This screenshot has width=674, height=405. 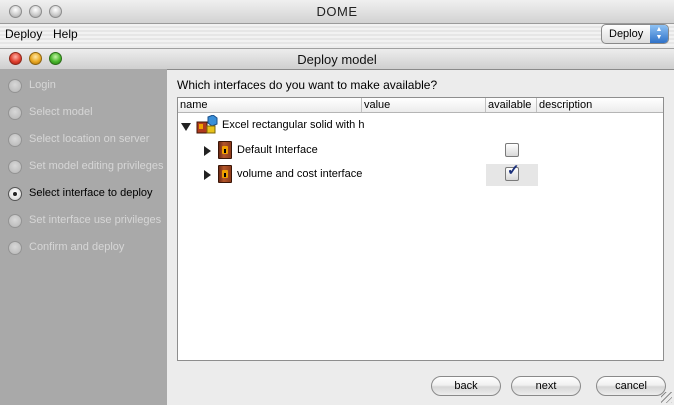 I want to click on step-confirm-deploy: Confirm and deploy, so click(x=88, y=248).